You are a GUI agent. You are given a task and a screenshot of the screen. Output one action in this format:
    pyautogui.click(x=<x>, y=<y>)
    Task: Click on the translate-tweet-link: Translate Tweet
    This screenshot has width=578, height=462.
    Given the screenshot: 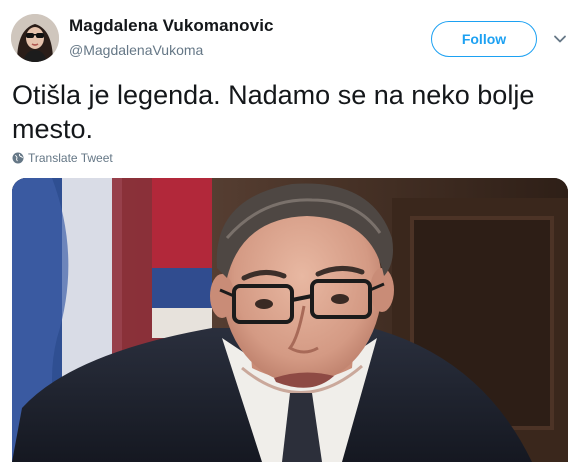 What is the action you would take?
    pyautogui.click(x=62, y=158)
    